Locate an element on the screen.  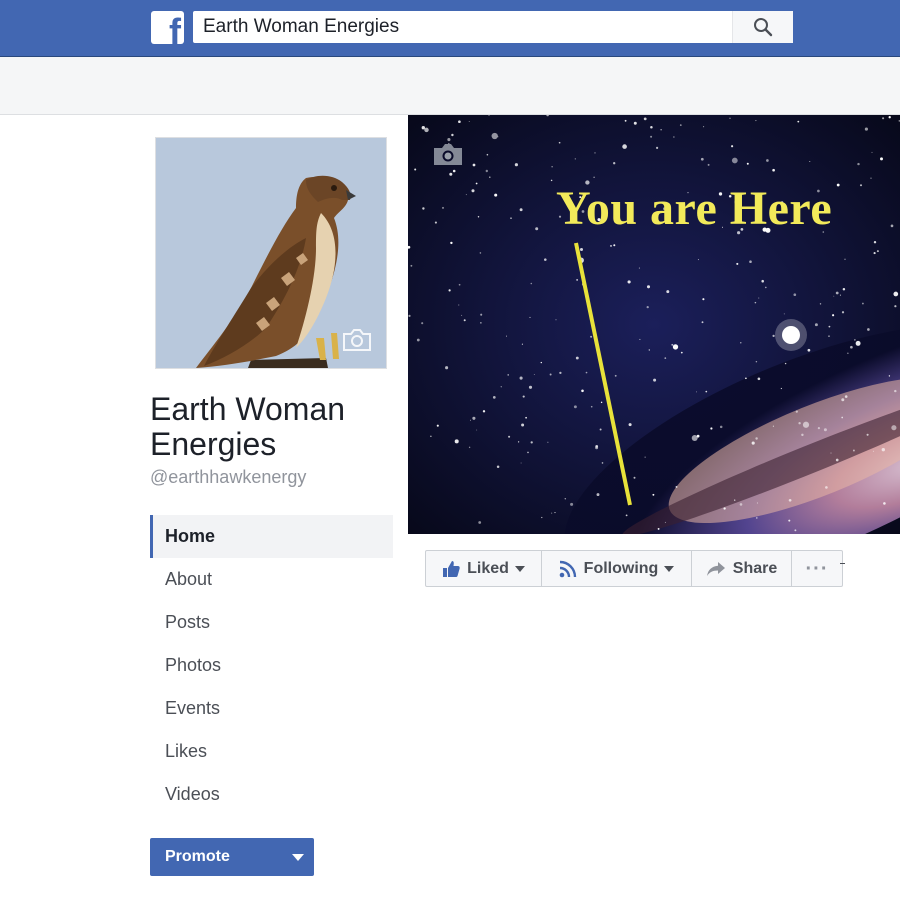
nav-item-events: Events is located at coordinates (271, 708).